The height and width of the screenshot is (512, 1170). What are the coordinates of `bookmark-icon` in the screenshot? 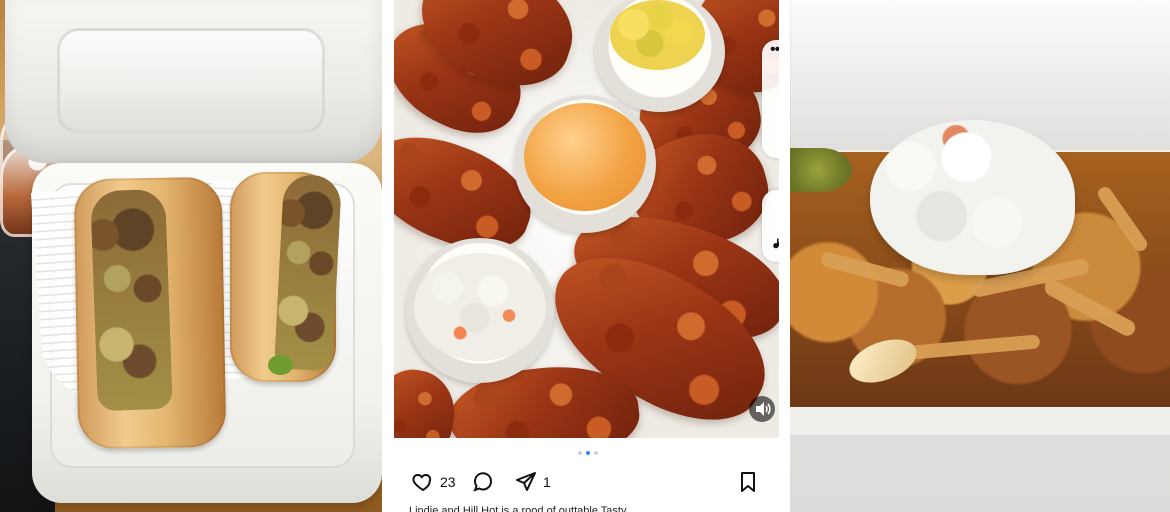 It's located at (748, 482).